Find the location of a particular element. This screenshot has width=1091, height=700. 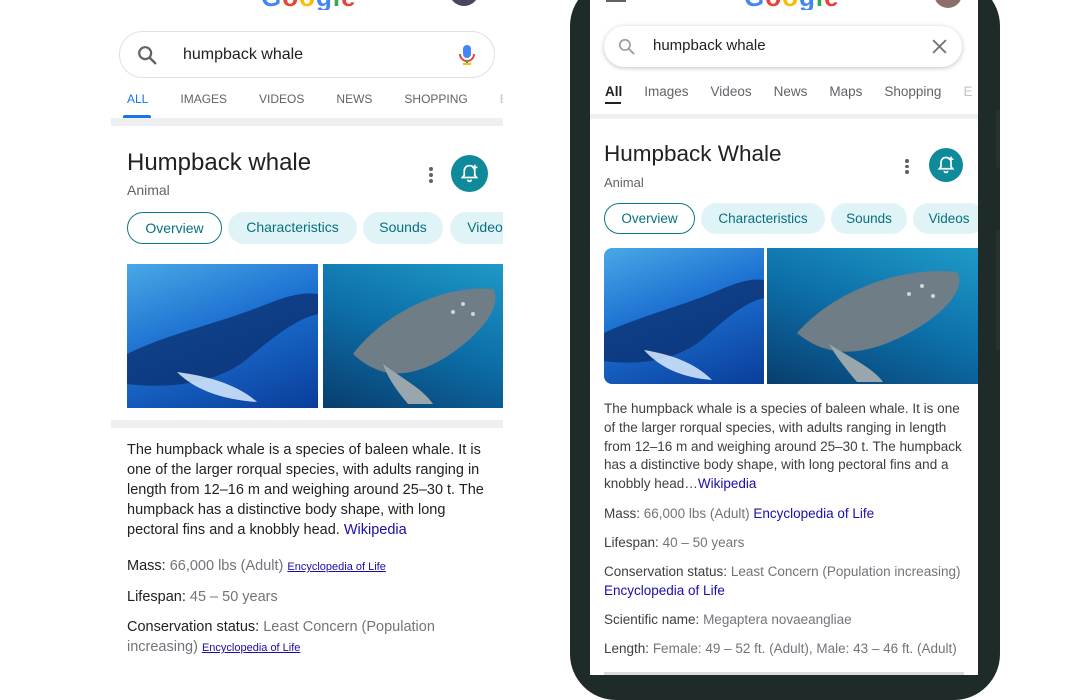

tab-news: News is located at coordinates (791, 91).